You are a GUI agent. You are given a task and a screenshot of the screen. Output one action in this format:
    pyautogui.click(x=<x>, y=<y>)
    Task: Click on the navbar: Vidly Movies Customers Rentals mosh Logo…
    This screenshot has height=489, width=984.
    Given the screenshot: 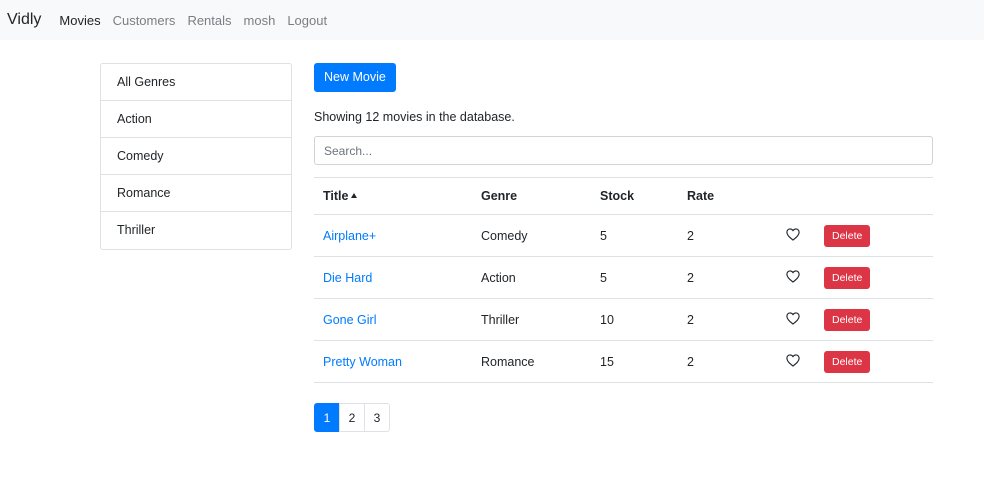 What is the action you would take?
    pyautogui.click(x=492, y=20)
    